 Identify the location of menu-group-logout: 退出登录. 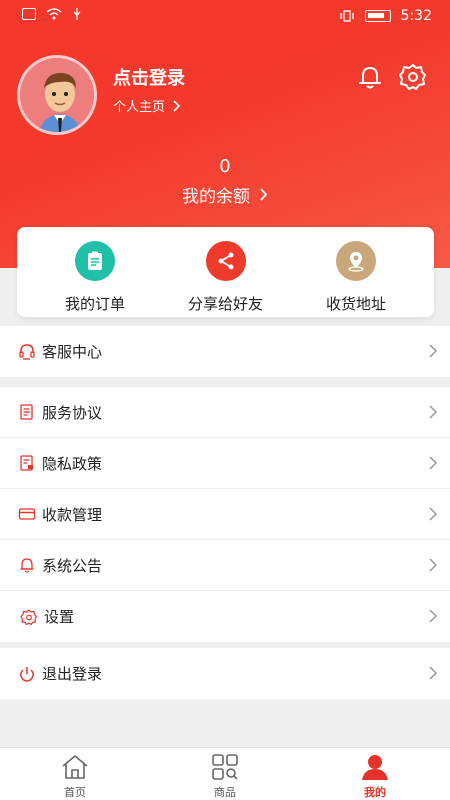
(225, 673).